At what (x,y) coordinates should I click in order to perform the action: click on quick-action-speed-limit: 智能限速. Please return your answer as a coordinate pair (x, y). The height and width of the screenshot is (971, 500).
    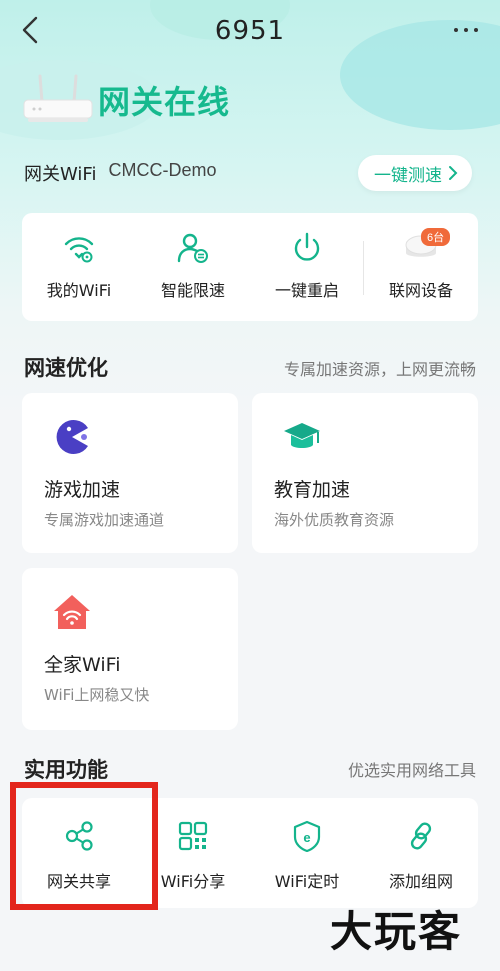
    Looking at the image, I should click on (193, 267).